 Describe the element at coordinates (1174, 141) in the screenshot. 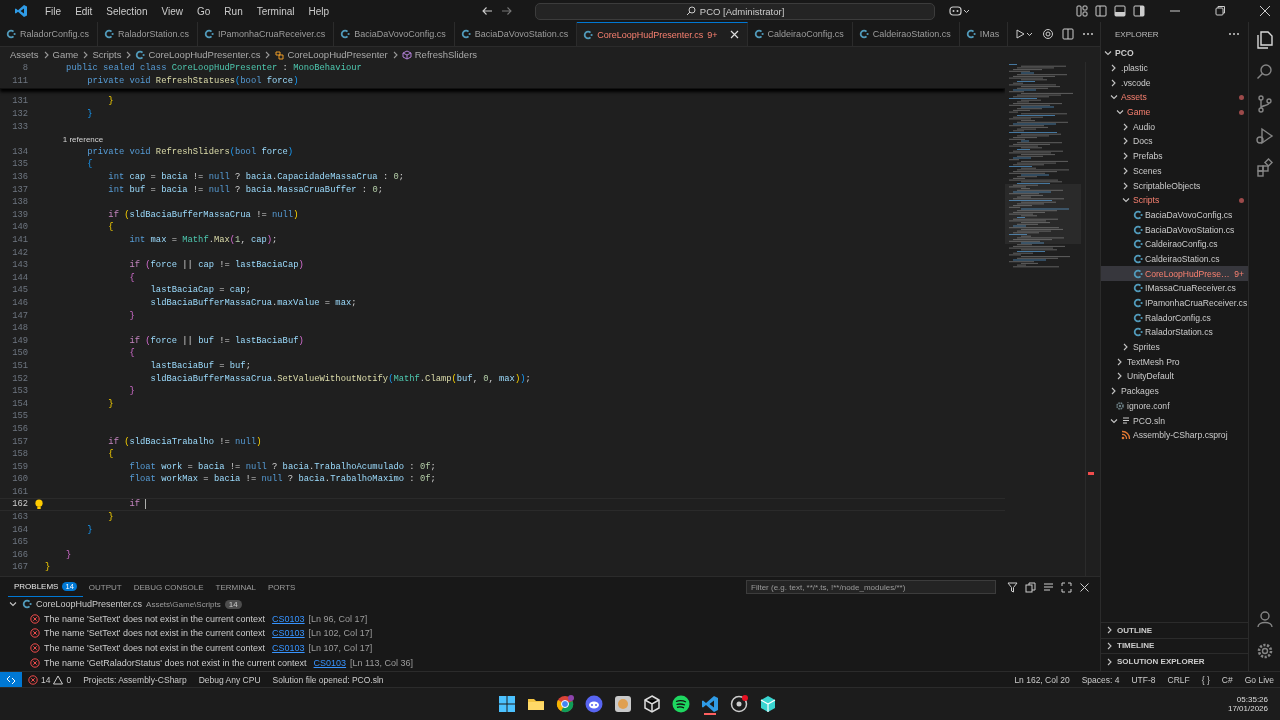

I see `tree-item: Docs` at that location.